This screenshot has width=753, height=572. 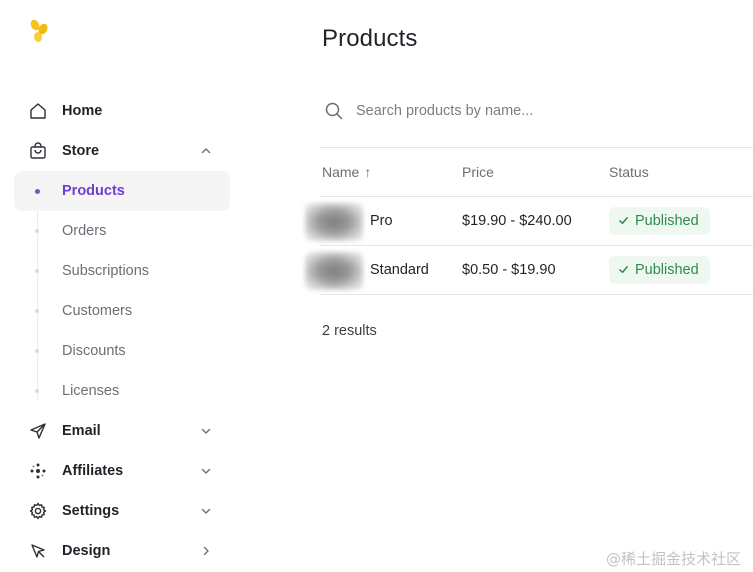 I want to click on sidebar-item-label: Store, so click(x=81, y=151).